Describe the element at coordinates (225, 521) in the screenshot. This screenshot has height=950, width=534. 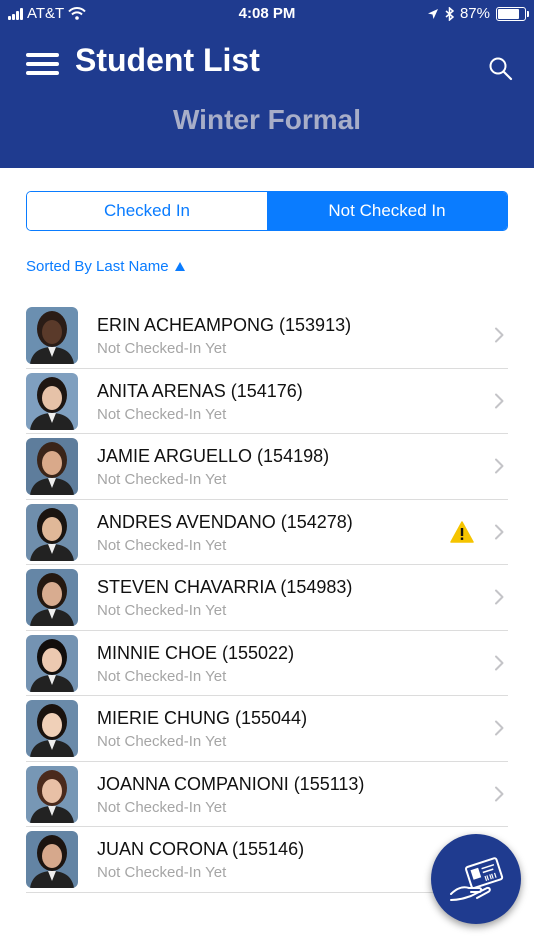
I see `student-name: ANDRES AVENDANO (154278)` at that location.